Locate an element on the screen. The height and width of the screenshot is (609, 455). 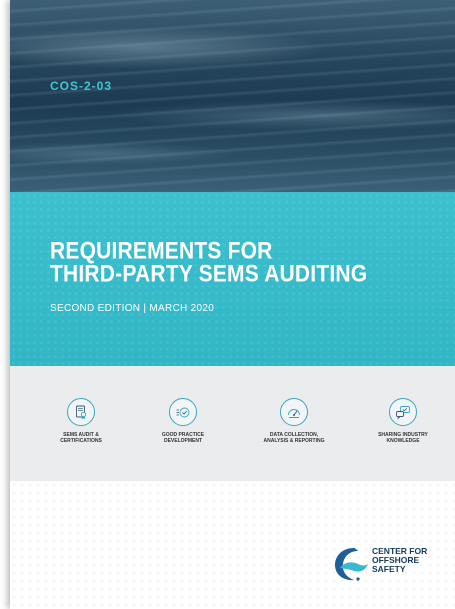
chat-bubbles-icon is located at coordinates (403, 412).